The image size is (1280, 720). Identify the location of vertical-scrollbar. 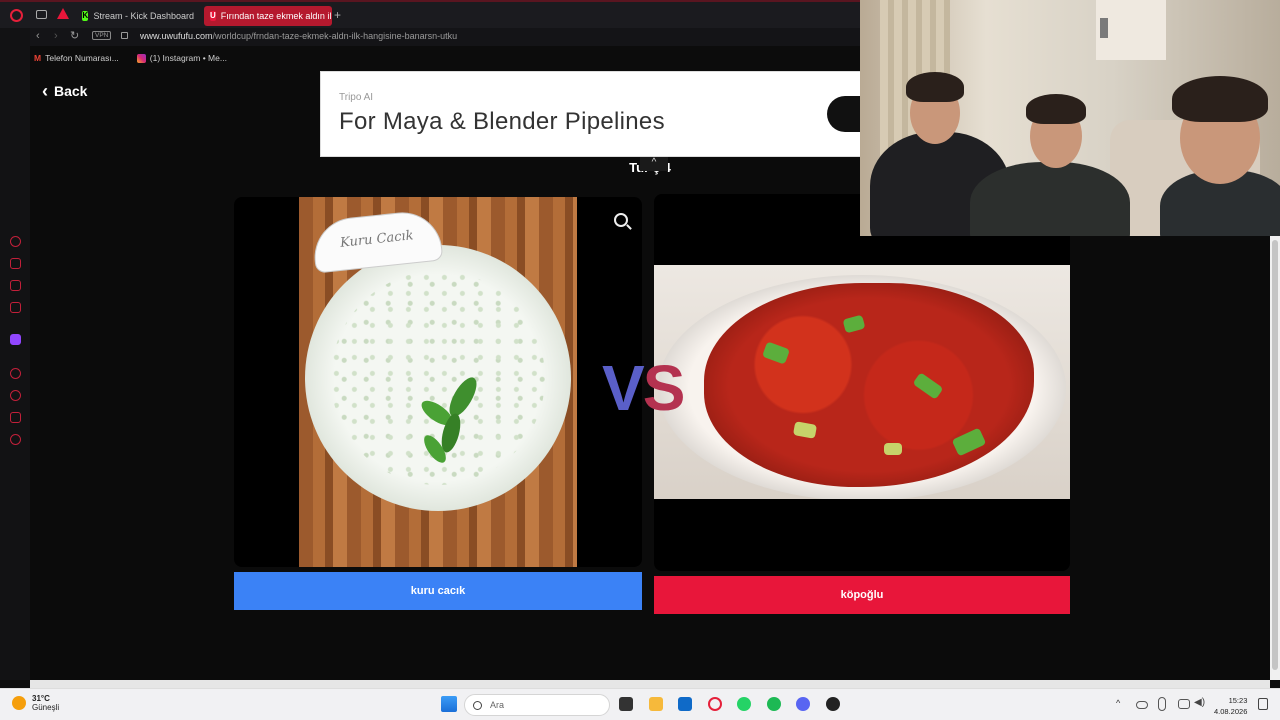
(1275, 458).